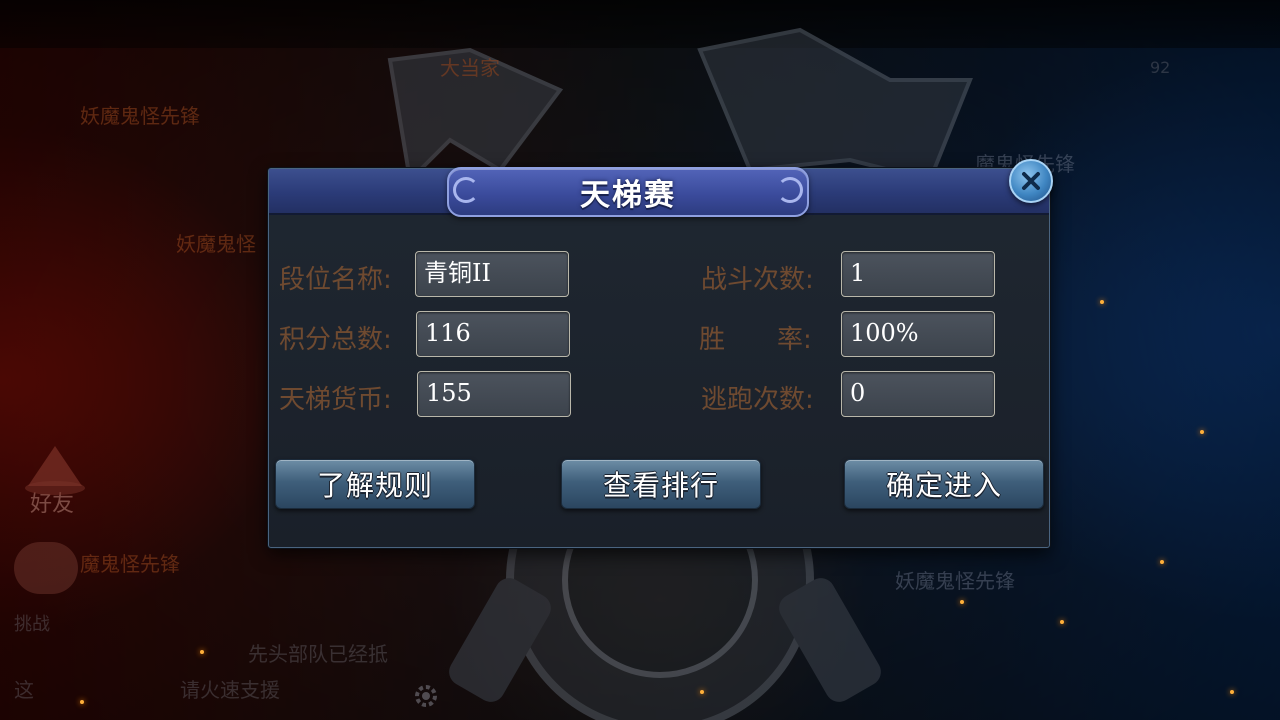 The image size is (1280, 720). I want to click on confirm-enter-button: 确定进入, so click(944, 484).